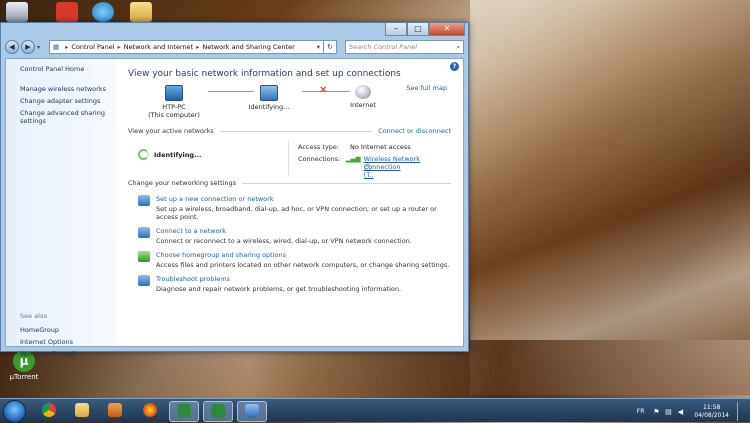 The image size is (750, 423). I want to click on language-indicator: FR, so click(641, 411).